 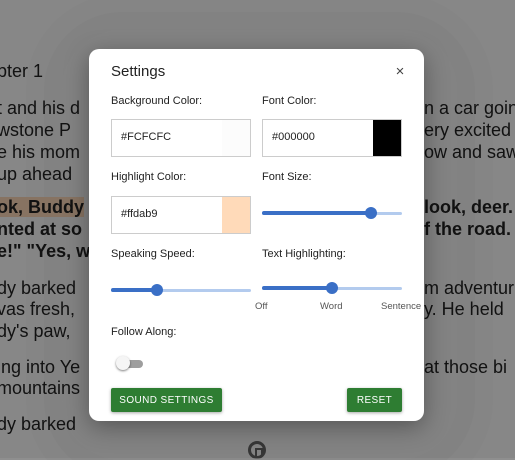 What do you see at coordinates (123, 363) in the screenshot?
I see `toggle-knob` at bounding box center [123, 363].